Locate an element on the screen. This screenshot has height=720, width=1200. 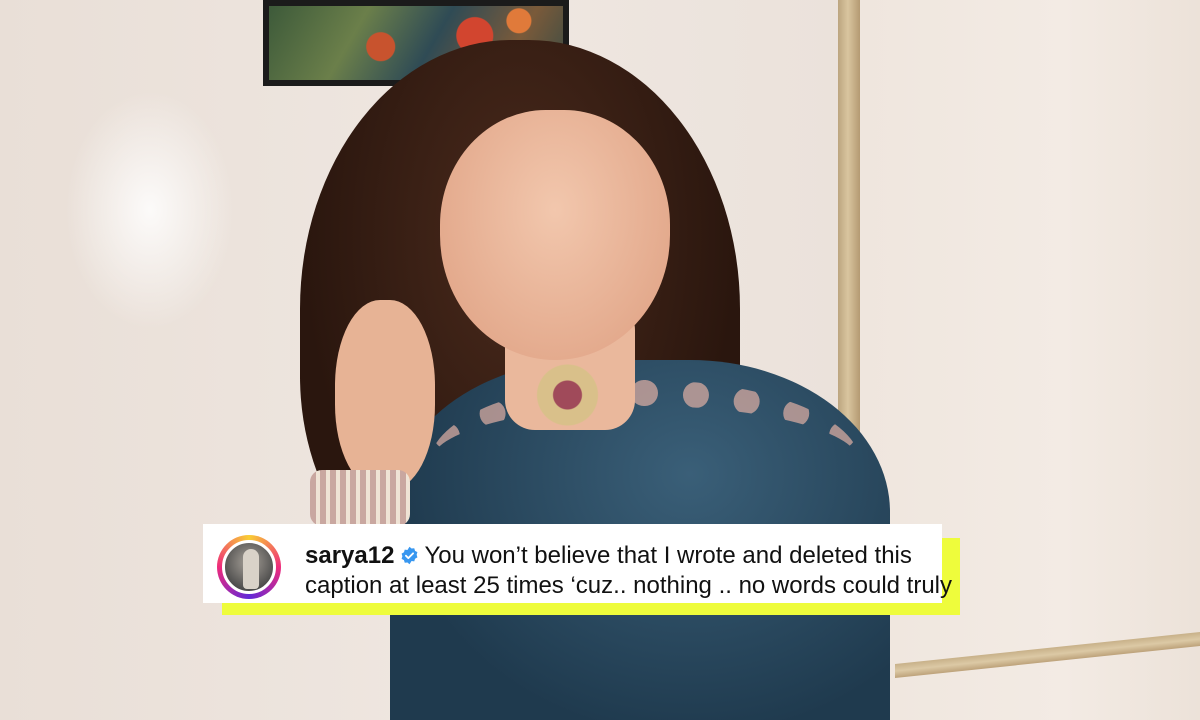
username-link: sarya12 is located at coordinates (349, 555).